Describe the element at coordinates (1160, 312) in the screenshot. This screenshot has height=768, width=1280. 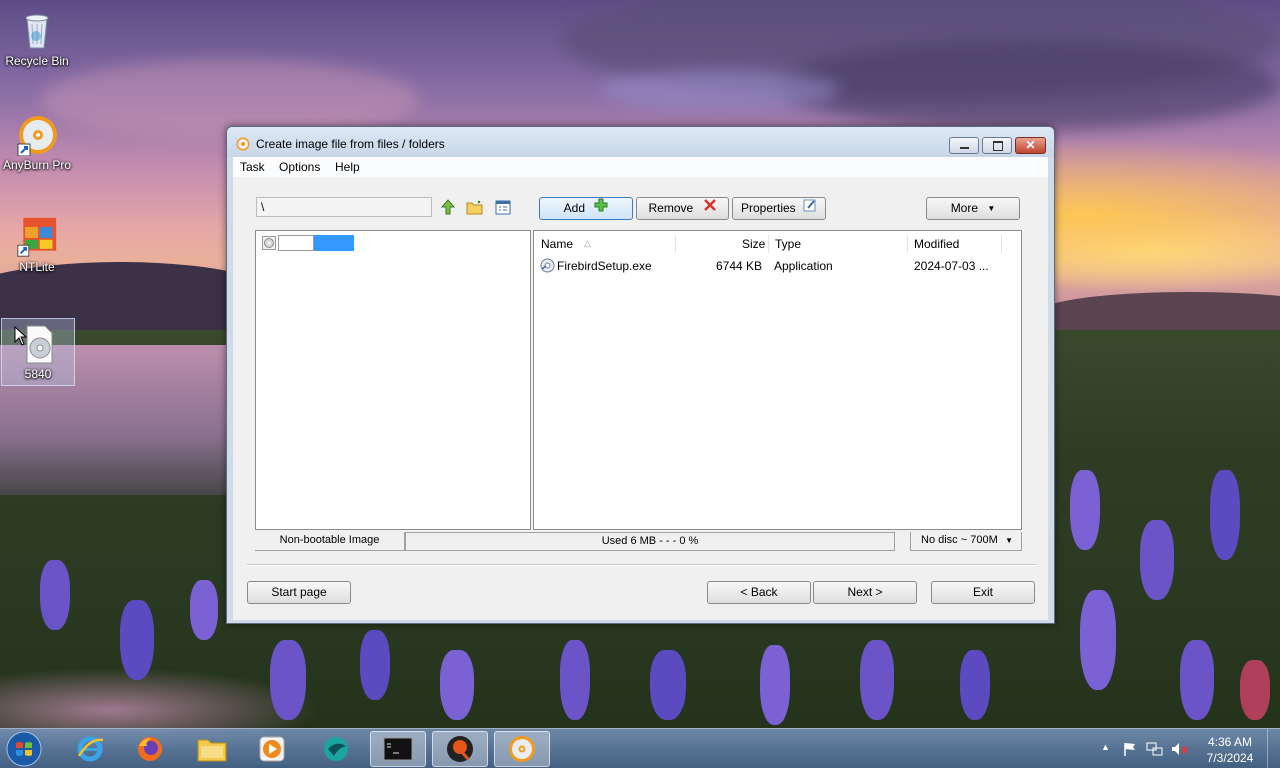
I see `hill` at that location.